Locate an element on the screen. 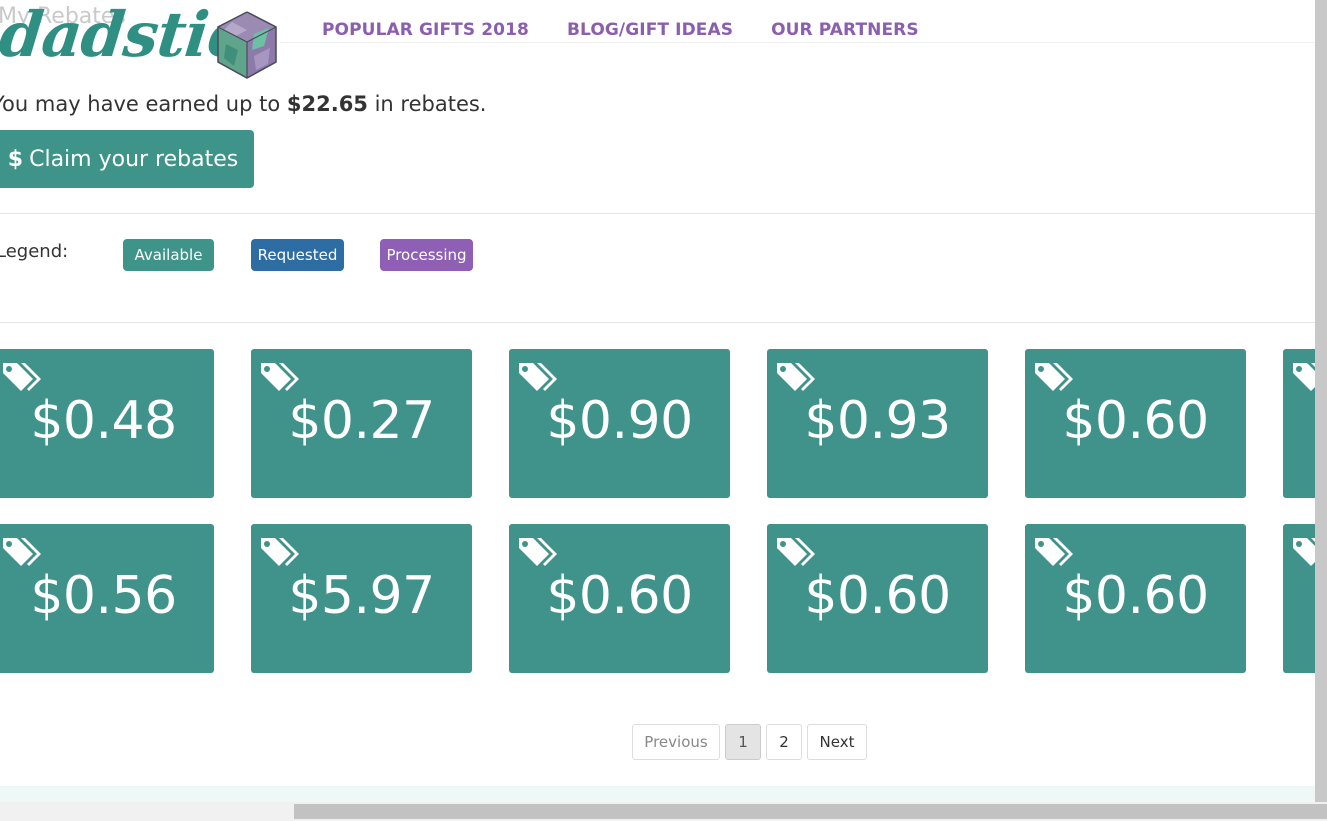 Image resolution: width=1327 pixels, height=821 pixels. vertical-scrollbar is located at coordinates (1321, 401).